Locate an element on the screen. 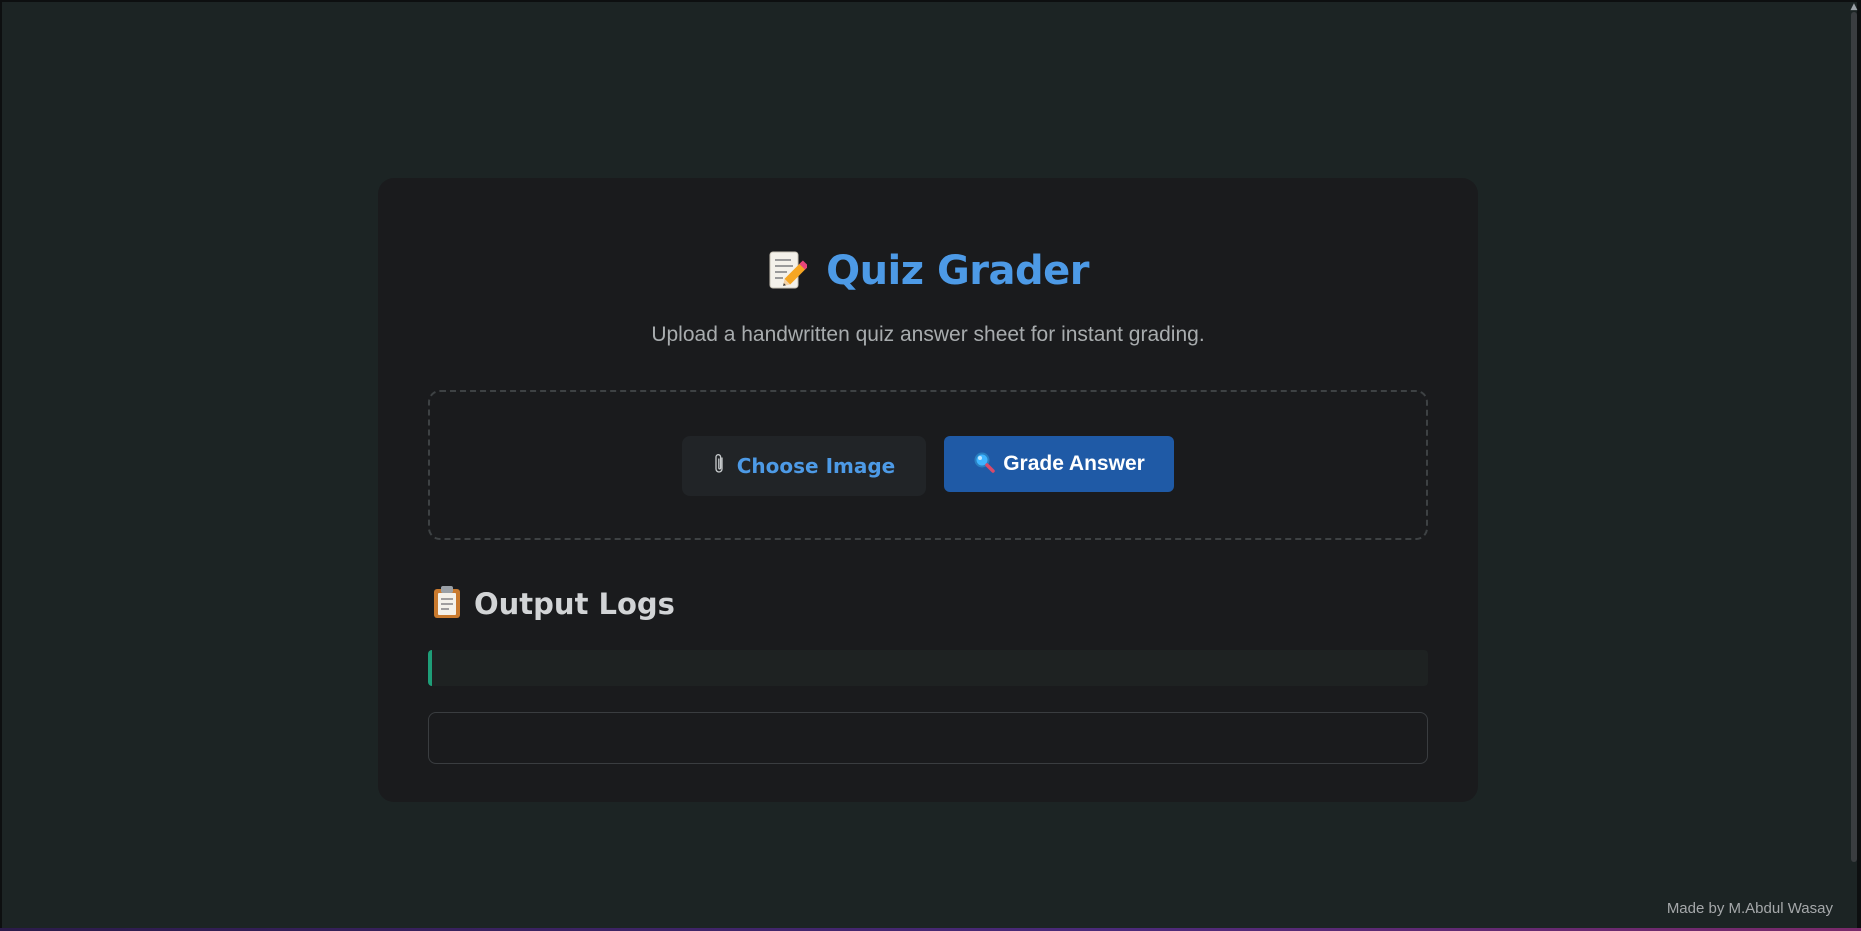 This screenshot has height=931, width=1861. output-result-box is located at coordinates (928, 738).